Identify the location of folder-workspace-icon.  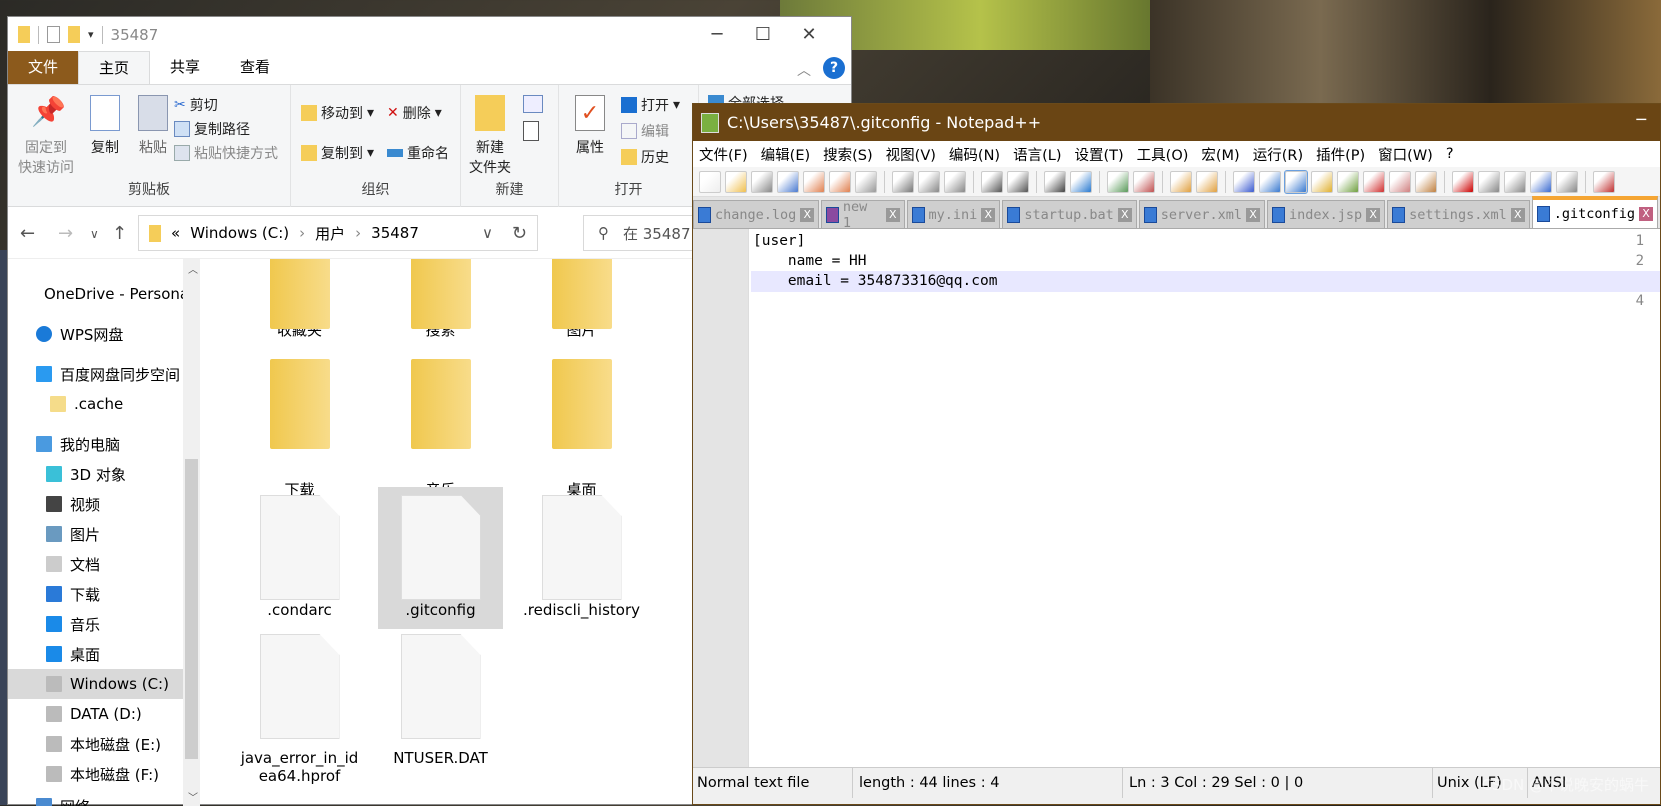
(1400, 182).